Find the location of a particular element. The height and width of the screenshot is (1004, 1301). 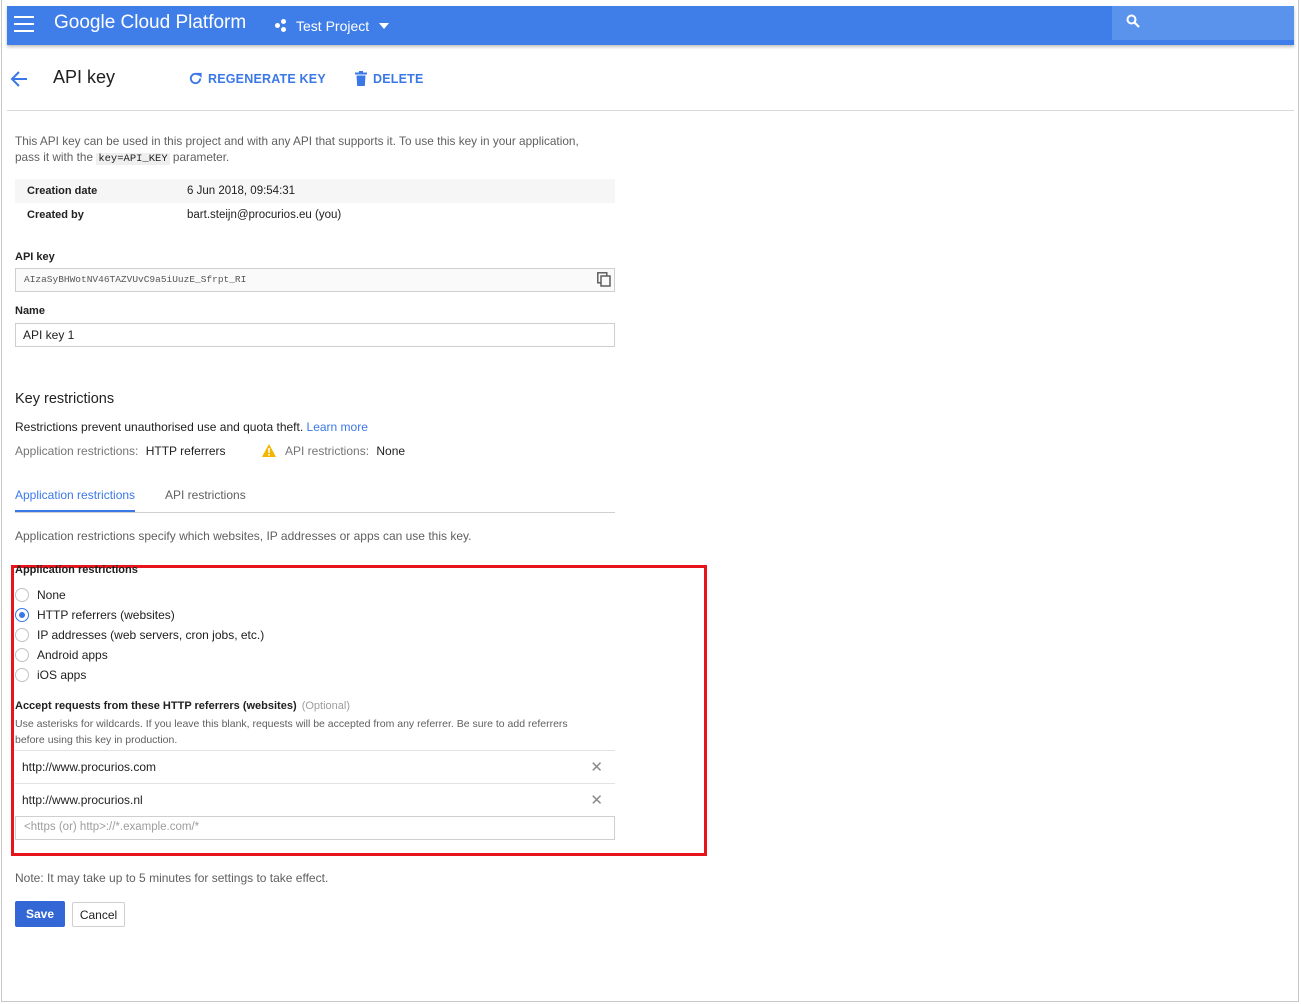

creation-date-label: Creation date is located at coordinates (62, 191).